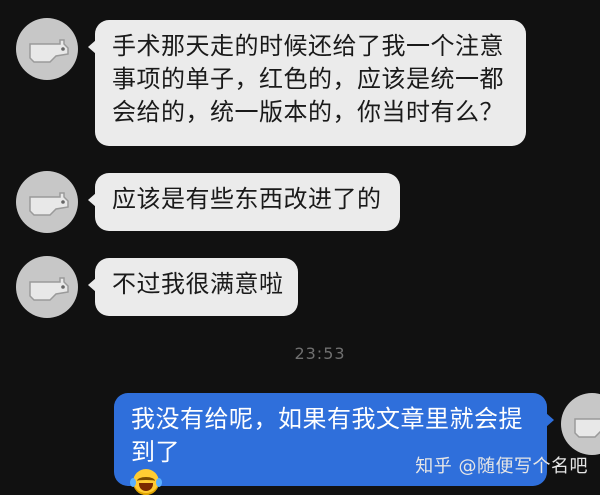 The width and height of the screenshot is (600, 495). Describe the element at coordinates (155, 452) in the screenshot. I see `message-text-segment: 到了` at that location.